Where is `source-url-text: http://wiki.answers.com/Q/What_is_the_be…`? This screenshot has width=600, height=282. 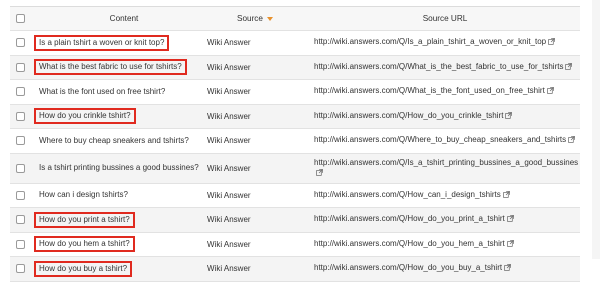 source-url-text: http://wiki.answers.com/Q/What_is_the_be… is located at coordinates (439, 66).